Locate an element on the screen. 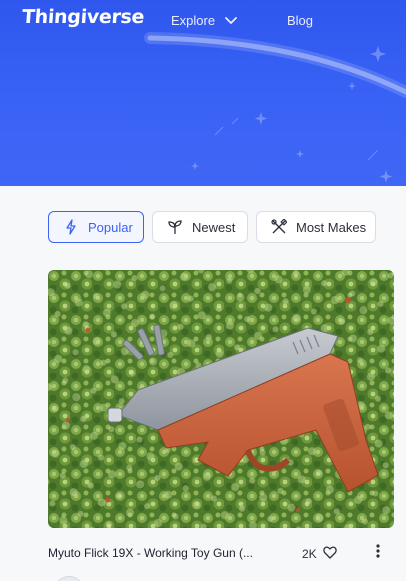 The image size is (406, 581). tab-popular: Popular is located at coordinates (96, 227).